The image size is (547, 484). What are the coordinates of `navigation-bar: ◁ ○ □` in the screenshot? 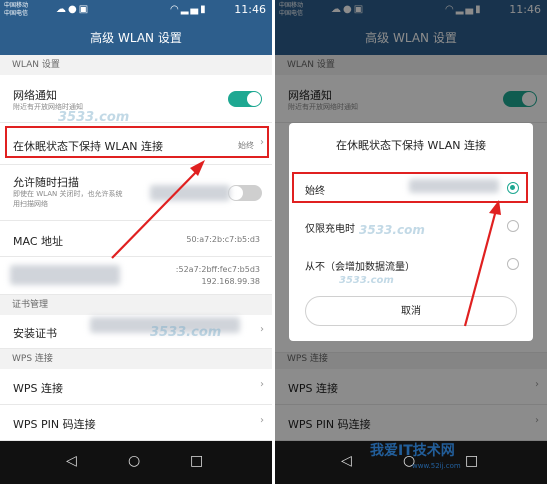 It's located at (136, 462).